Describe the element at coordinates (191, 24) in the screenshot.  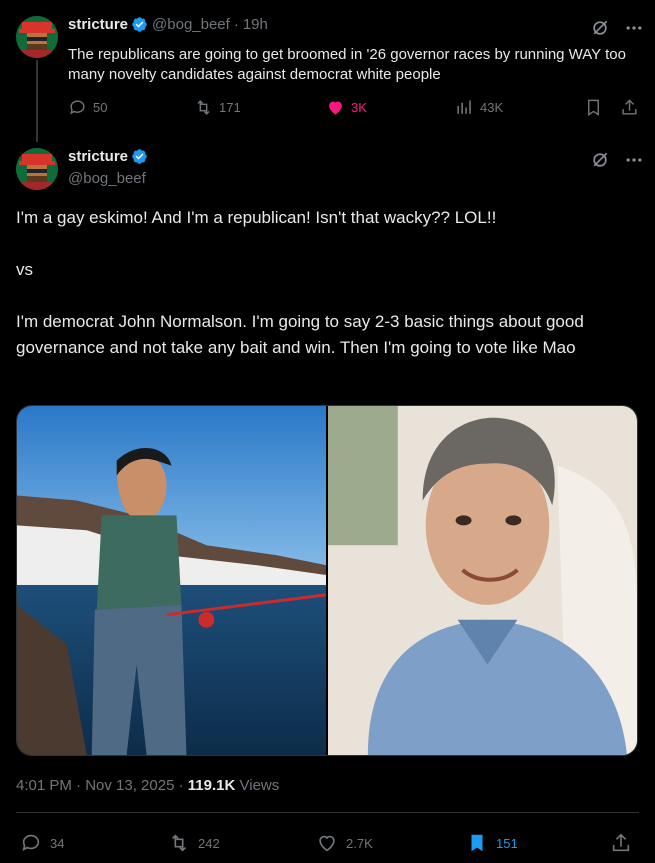
I see `parent-handle: @bog_beef` at that location.